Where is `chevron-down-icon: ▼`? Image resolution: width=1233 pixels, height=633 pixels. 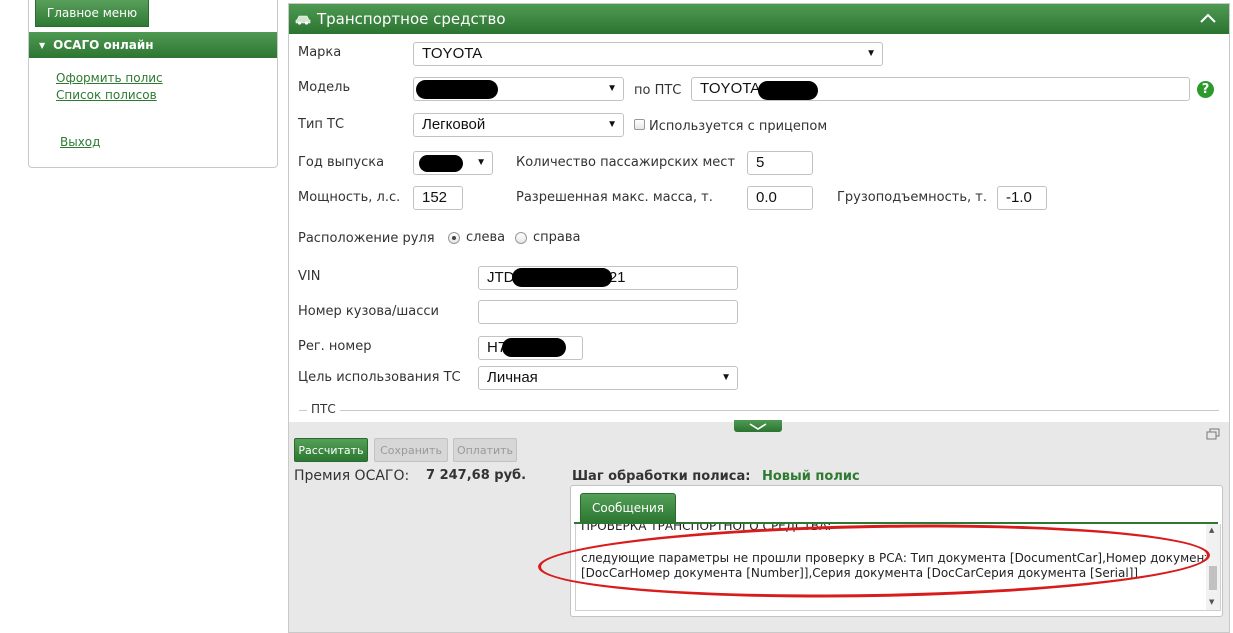
chevron-down-icon: ▼ is located at coordinates (42, 45).